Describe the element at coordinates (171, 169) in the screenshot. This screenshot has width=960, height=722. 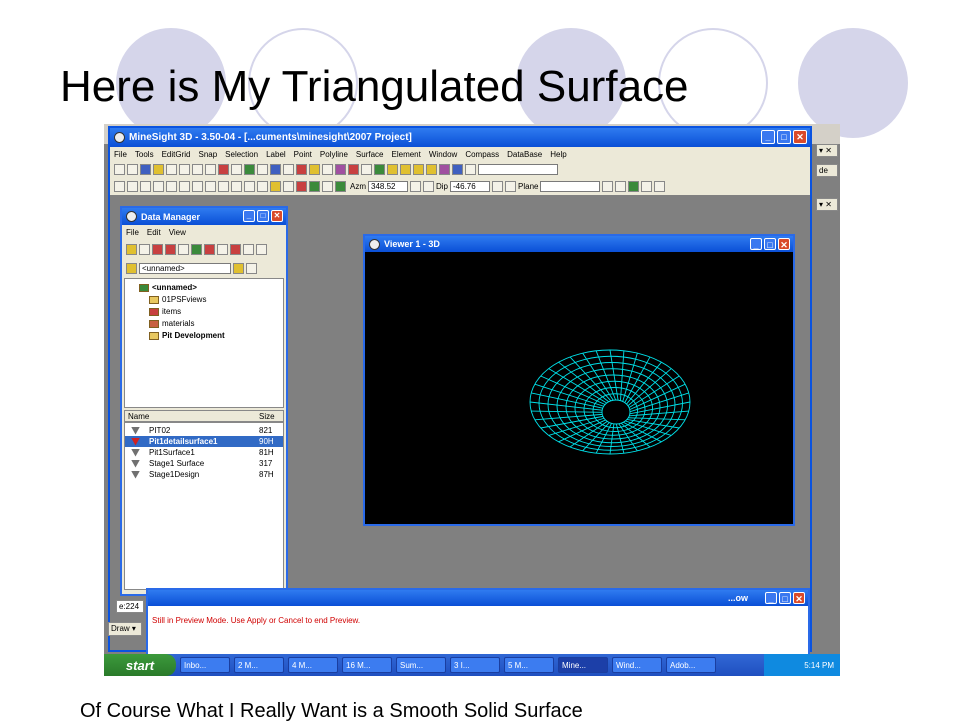
I see `help-icon` at that location.